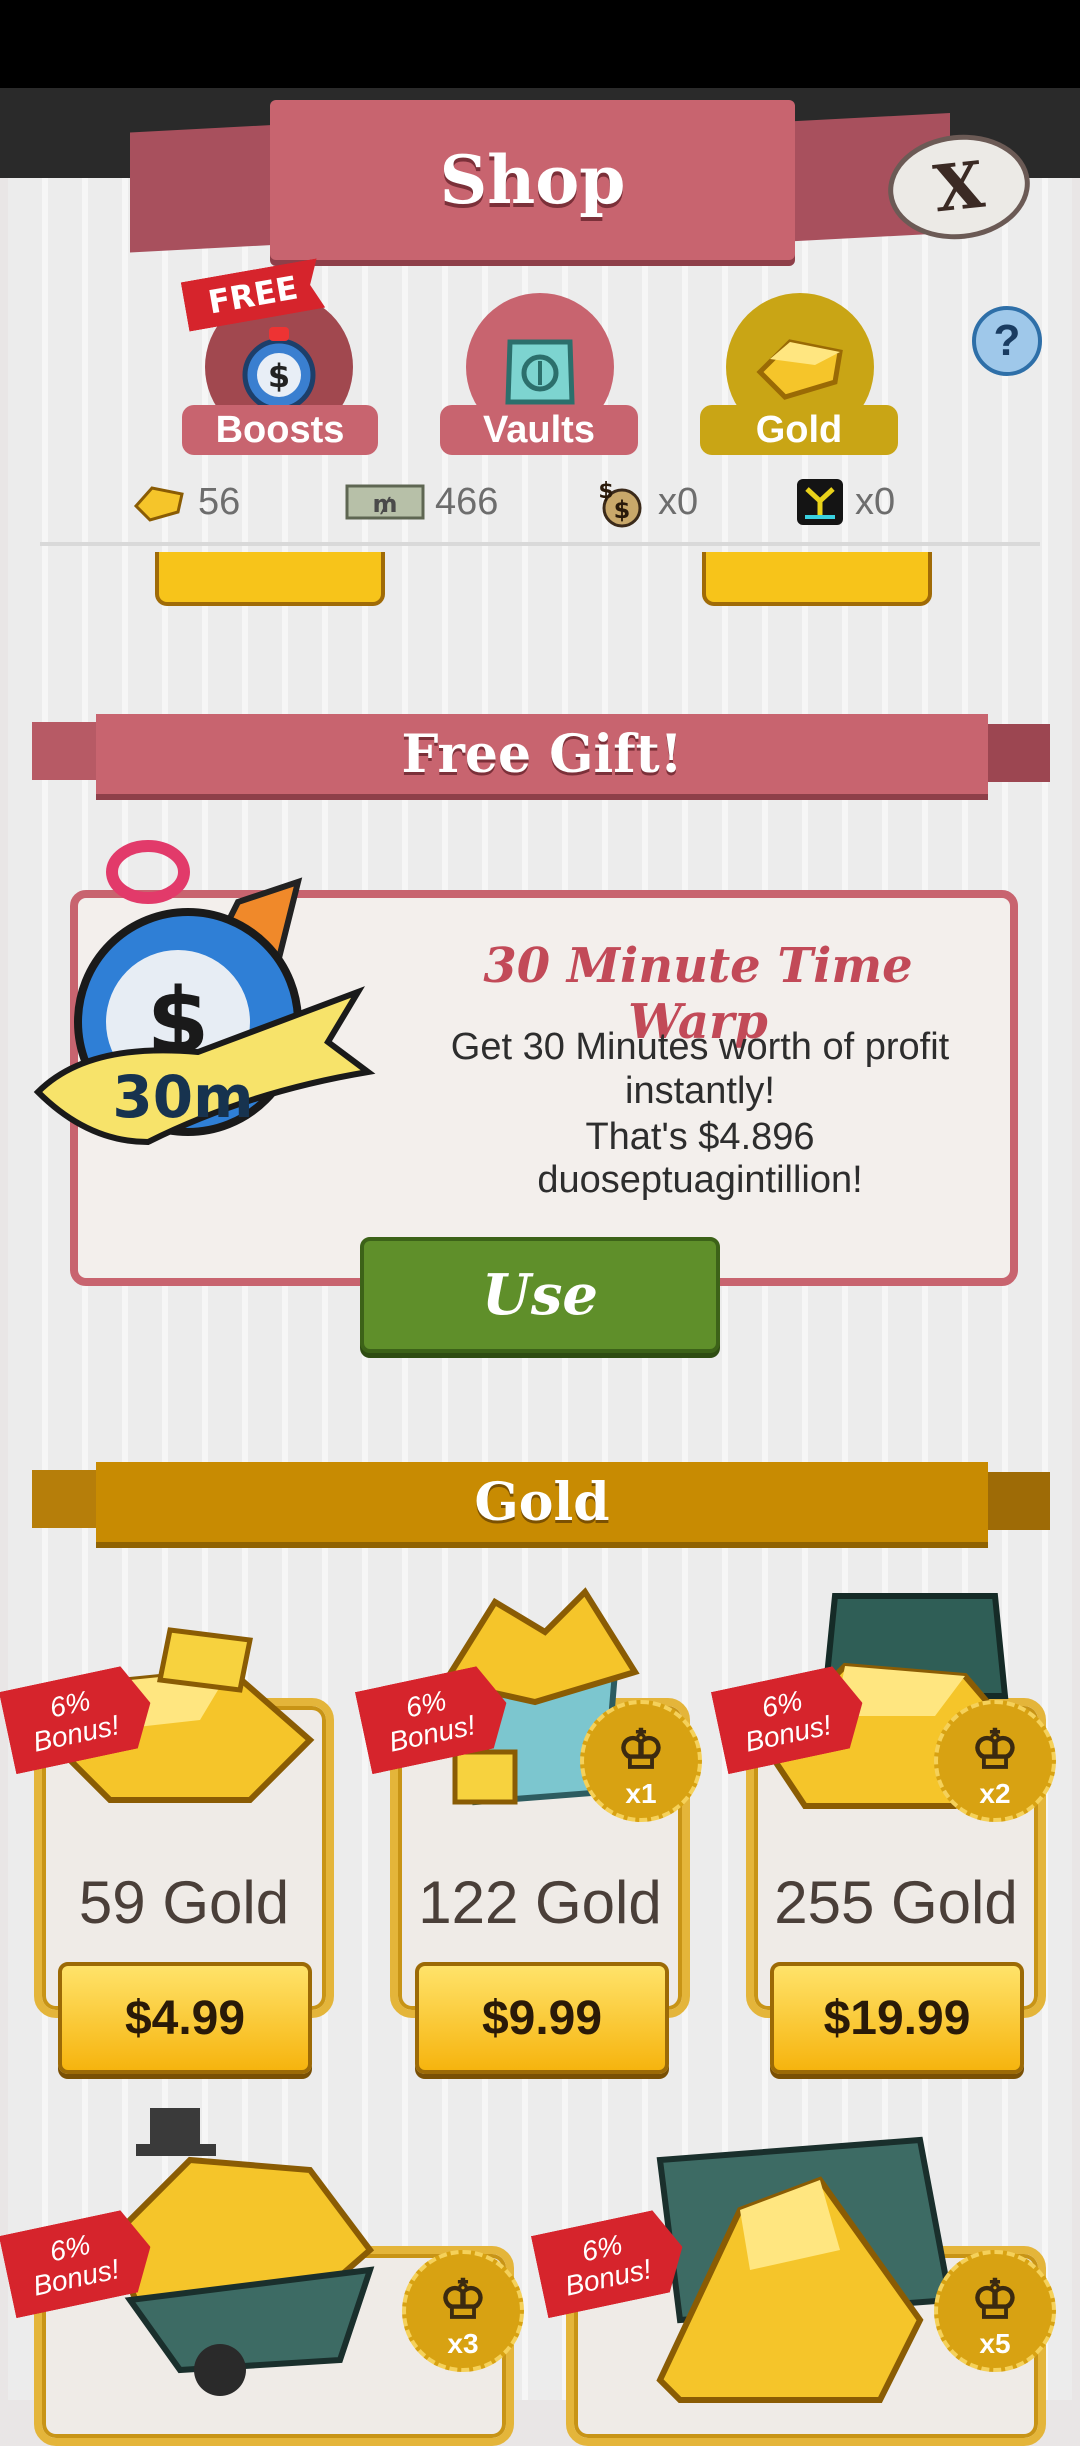 This screenshot has width=1080, height=2446. What do you see at coordinates (995, 2343) in the screenshot?
I see `multiplier-label: x5` at bounding box center [995, 2343].